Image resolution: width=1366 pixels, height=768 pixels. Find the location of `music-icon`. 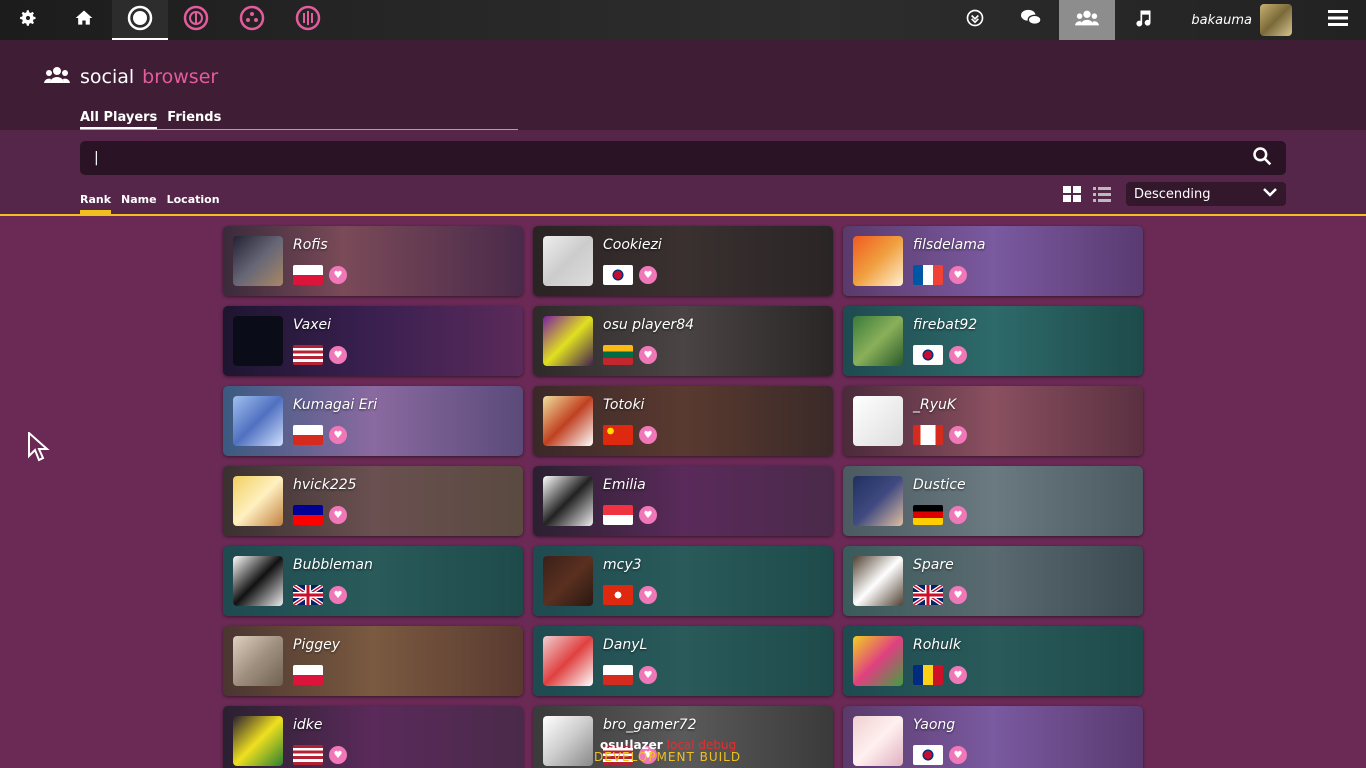

music-icon is located at coordinates (1143, 20).